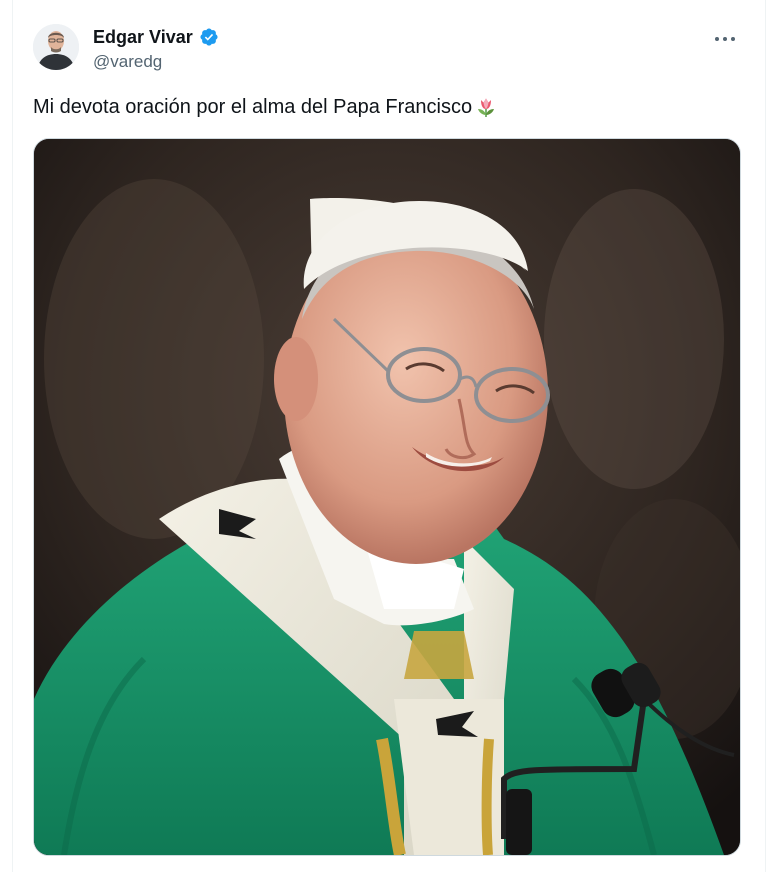 The image size is (777, 872). Describe the element at coordinates (143, 37) in the screenshot. I see `author-display-name: Edgar Vivar` at that location.